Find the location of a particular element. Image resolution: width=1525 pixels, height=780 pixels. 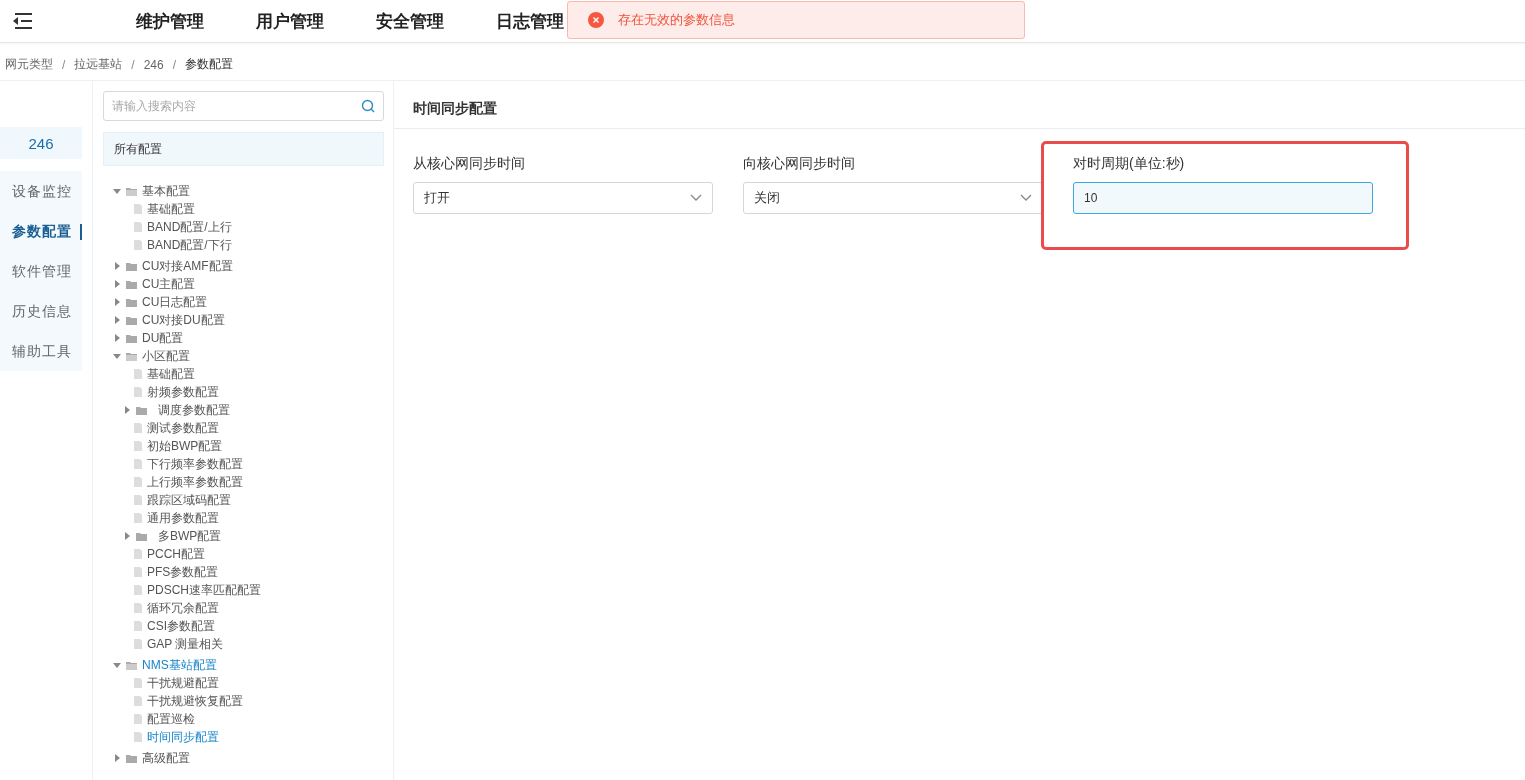

tree-item: 上行频率参数配置 is located at coordinates (195, 482).